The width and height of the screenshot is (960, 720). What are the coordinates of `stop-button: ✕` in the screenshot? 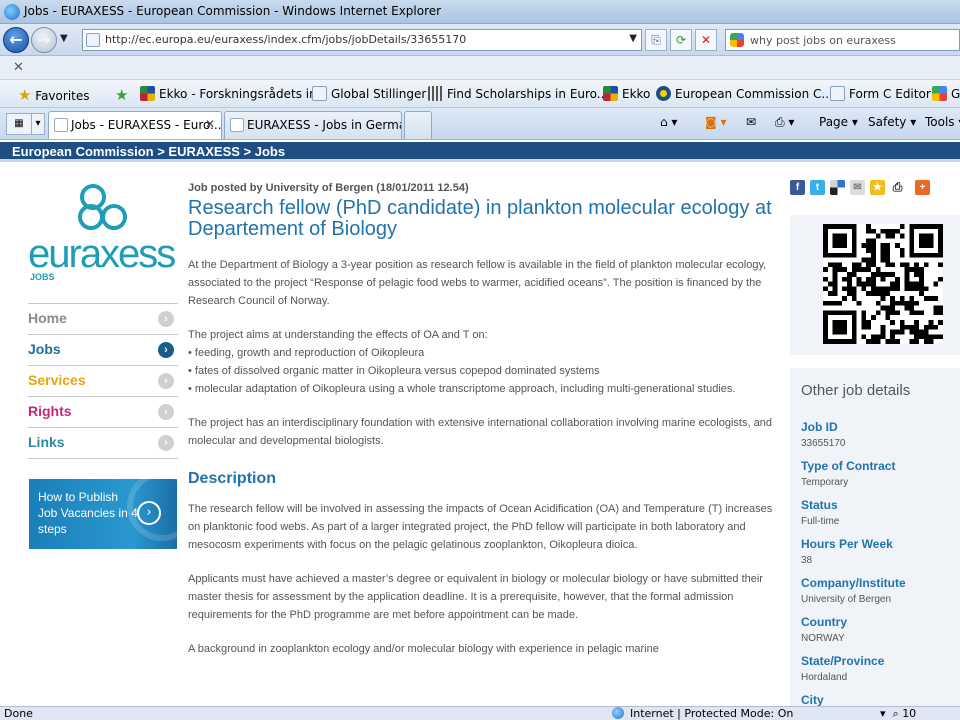 It's located at (706, 40).